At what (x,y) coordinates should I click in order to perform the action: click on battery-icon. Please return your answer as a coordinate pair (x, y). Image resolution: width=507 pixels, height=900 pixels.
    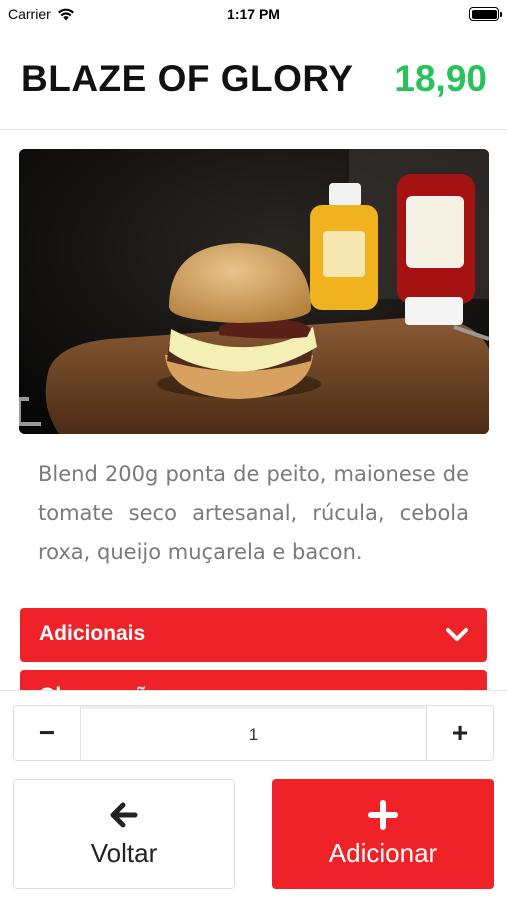
    Looking at the image, I should click on (485, 14).